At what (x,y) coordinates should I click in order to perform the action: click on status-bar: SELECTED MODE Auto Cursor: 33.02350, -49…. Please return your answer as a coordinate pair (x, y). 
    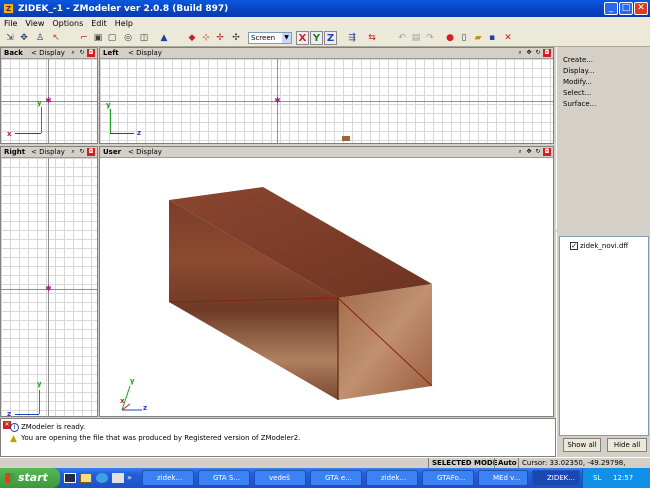
    Looking at the image, I should click on (325, 467).